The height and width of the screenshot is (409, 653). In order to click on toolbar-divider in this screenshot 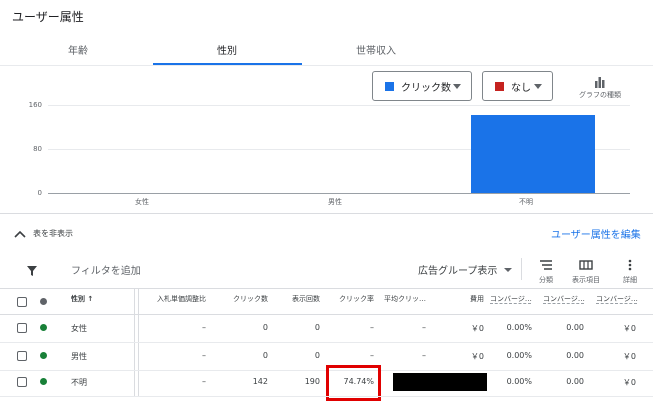, I will do `click(521, 269)`.